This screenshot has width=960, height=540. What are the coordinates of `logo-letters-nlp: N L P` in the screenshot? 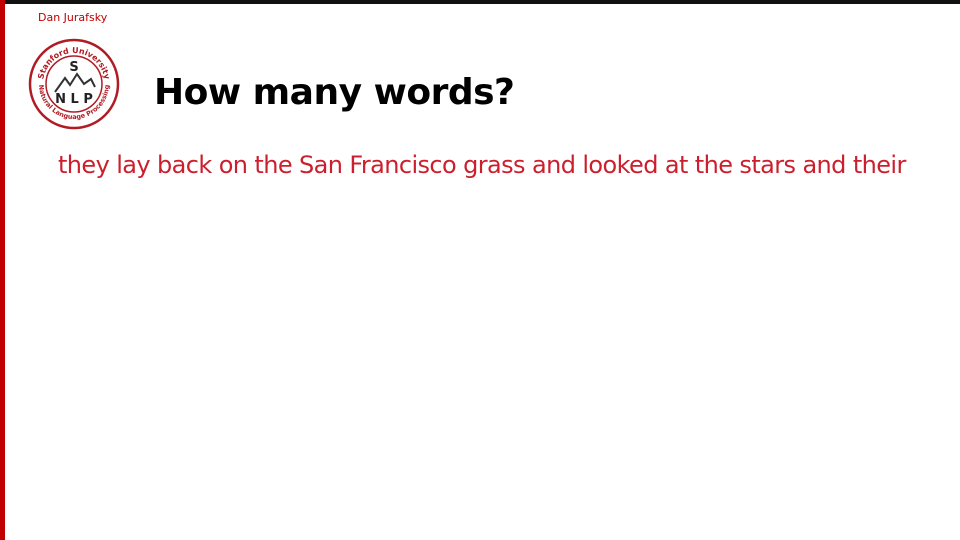 It's located at (74, 99).